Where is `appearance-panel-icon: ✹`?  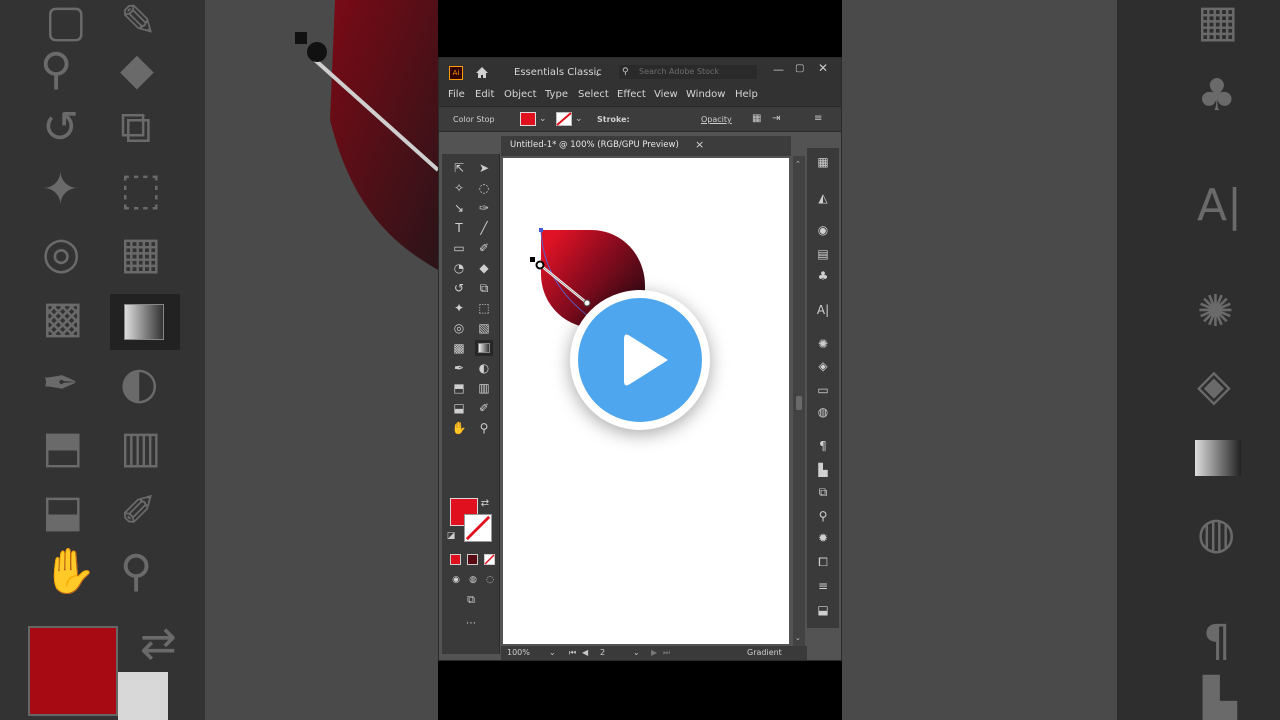 appearance-panel-icon: ✹ is located at coordinates (823, 538).